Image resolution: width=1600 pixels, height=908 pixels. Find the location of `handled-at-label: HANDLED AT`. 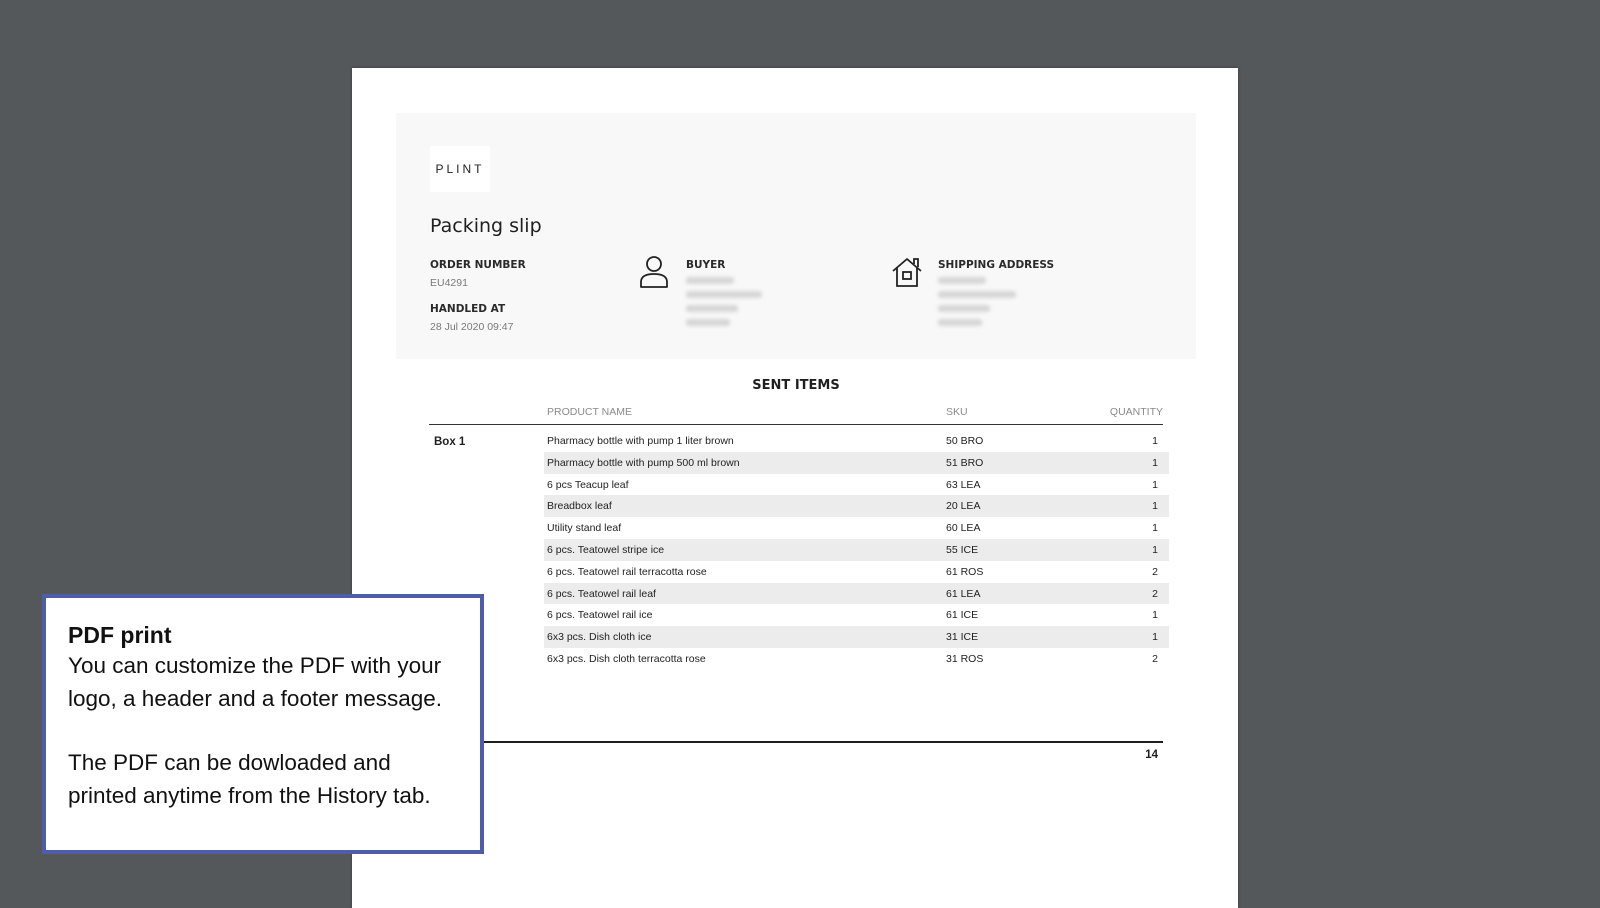

handled-at-label: HANDLED AT is located at coordinates (468, 309).